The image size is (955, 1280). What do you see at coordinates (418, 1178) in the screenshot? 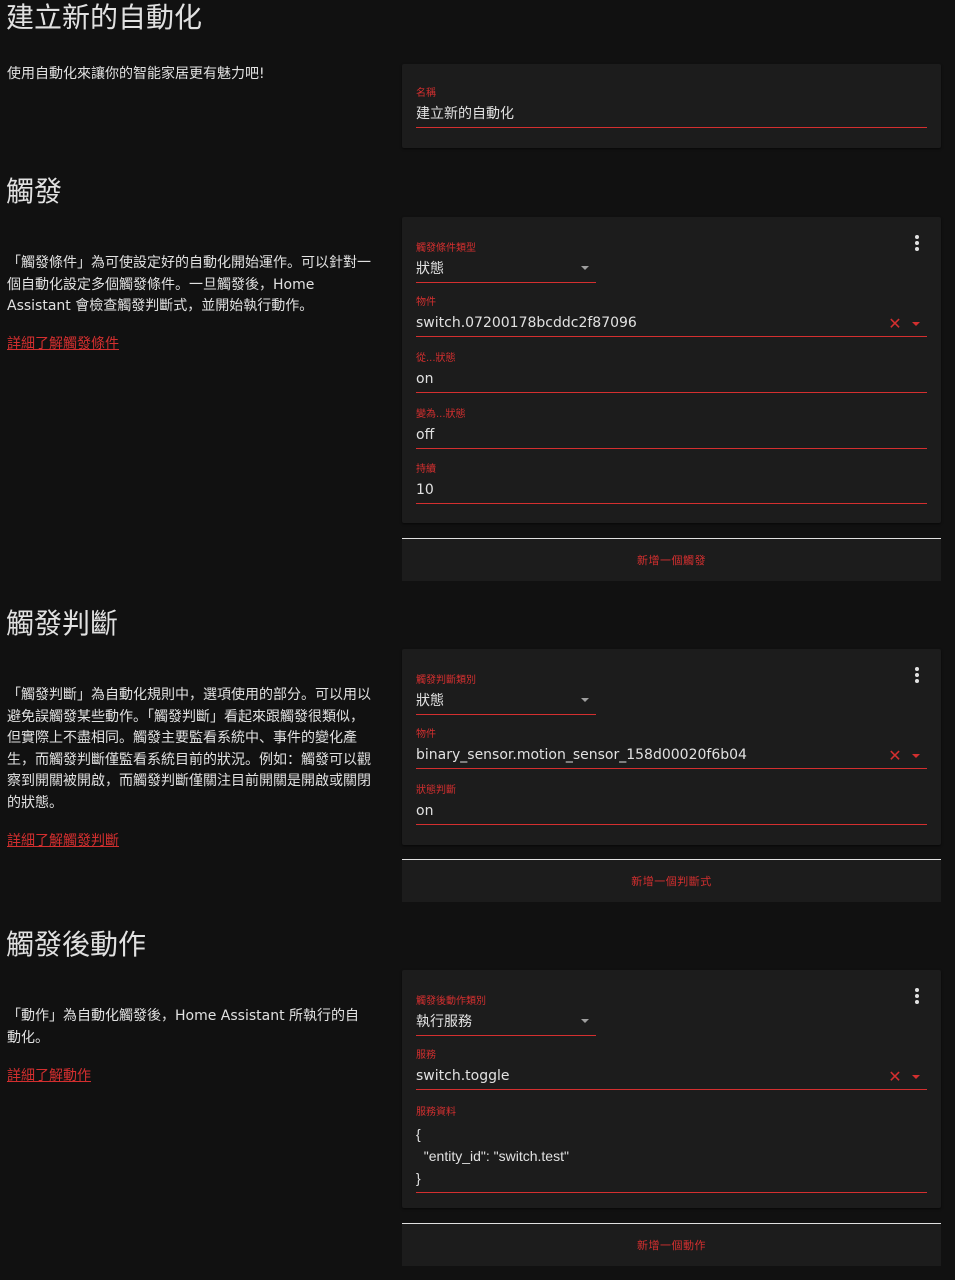
I see `action-data-line: }` at bounding box center [418, 1178].